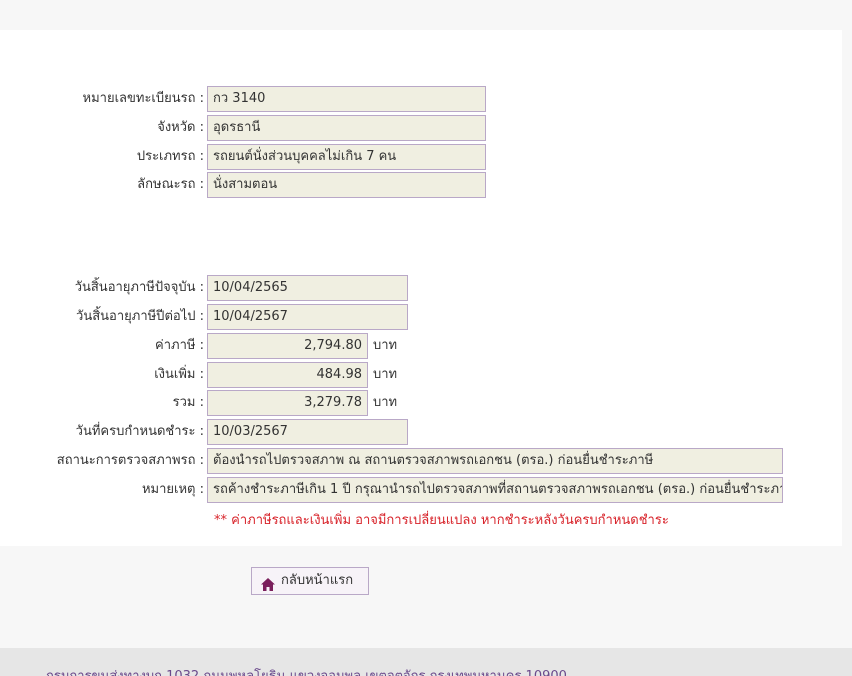 Image resolution: width=852 pixels, height=676 pixels. I want to click on total-label: รวม :, so click(188, 402).